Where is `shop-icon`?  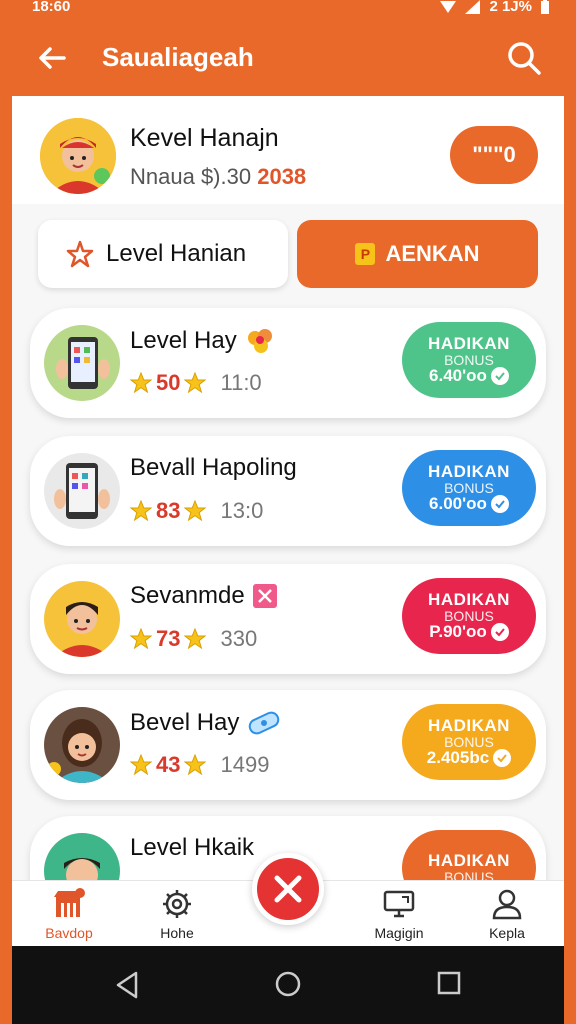
shop-icon is located at coordinates (69, 902).